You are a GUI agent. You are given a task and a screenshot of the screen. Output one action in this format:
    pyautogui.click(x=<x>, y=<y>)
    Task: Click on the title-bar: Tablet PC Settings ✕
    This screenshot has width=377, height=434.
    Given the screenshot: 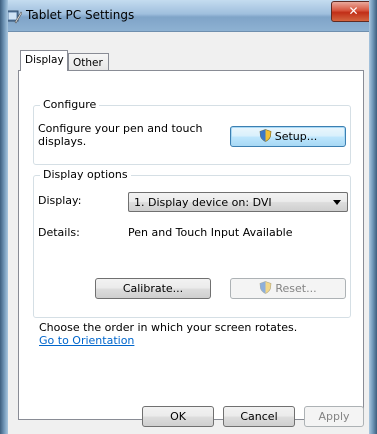 What is the action you would take?
    pyautogui.click(x=188, y=16)
    